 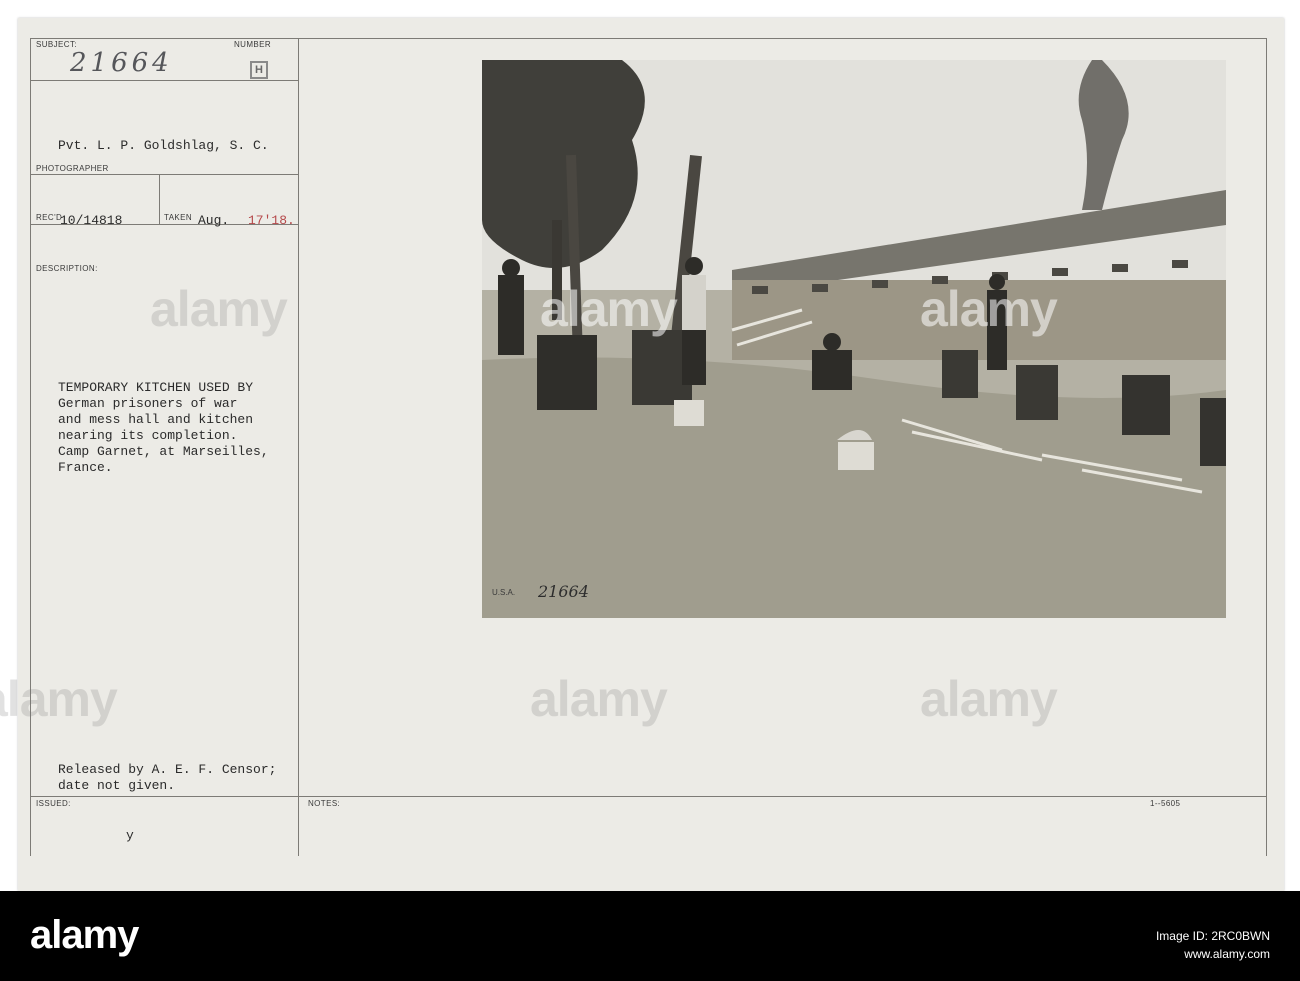 I want to click on taken-label: TAKEN, so click(x=178, y=217).